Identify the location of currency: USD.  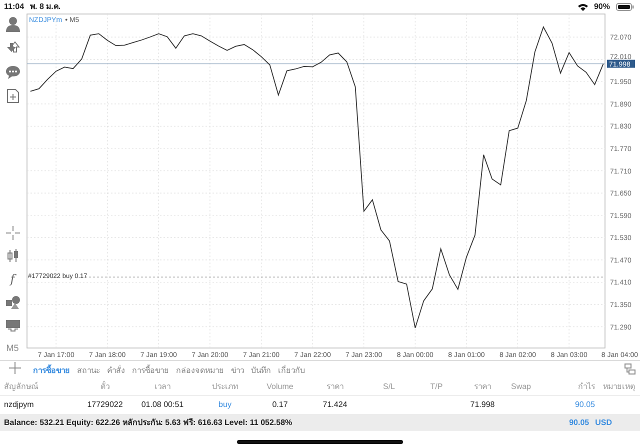
(603, 422).